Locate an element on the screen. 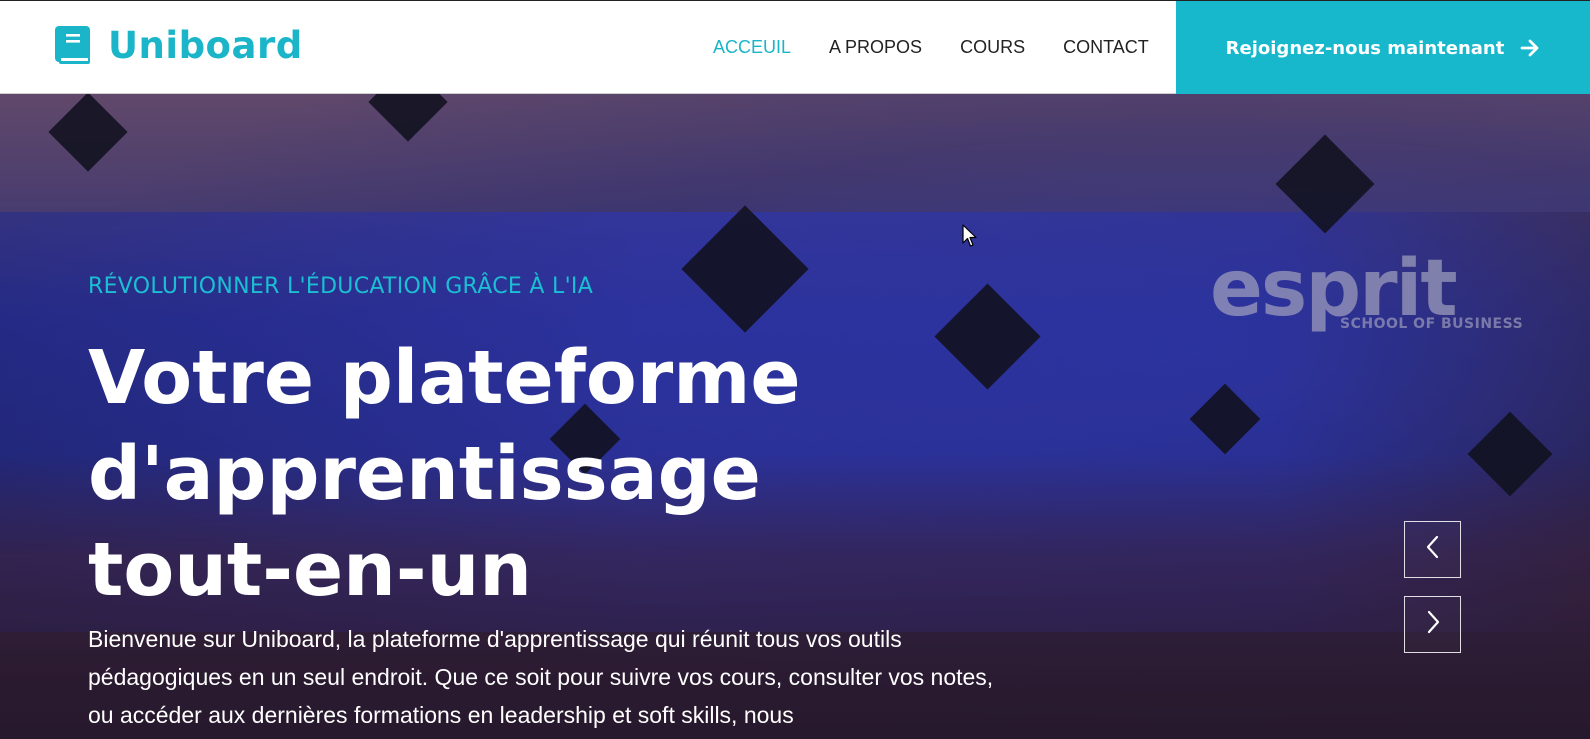 Image resolution: width=1590 pixels, height=739 pixels. main-nav: ACCEUIL A PROPOS COURS CONTACT is located at coordinates (950, 47).